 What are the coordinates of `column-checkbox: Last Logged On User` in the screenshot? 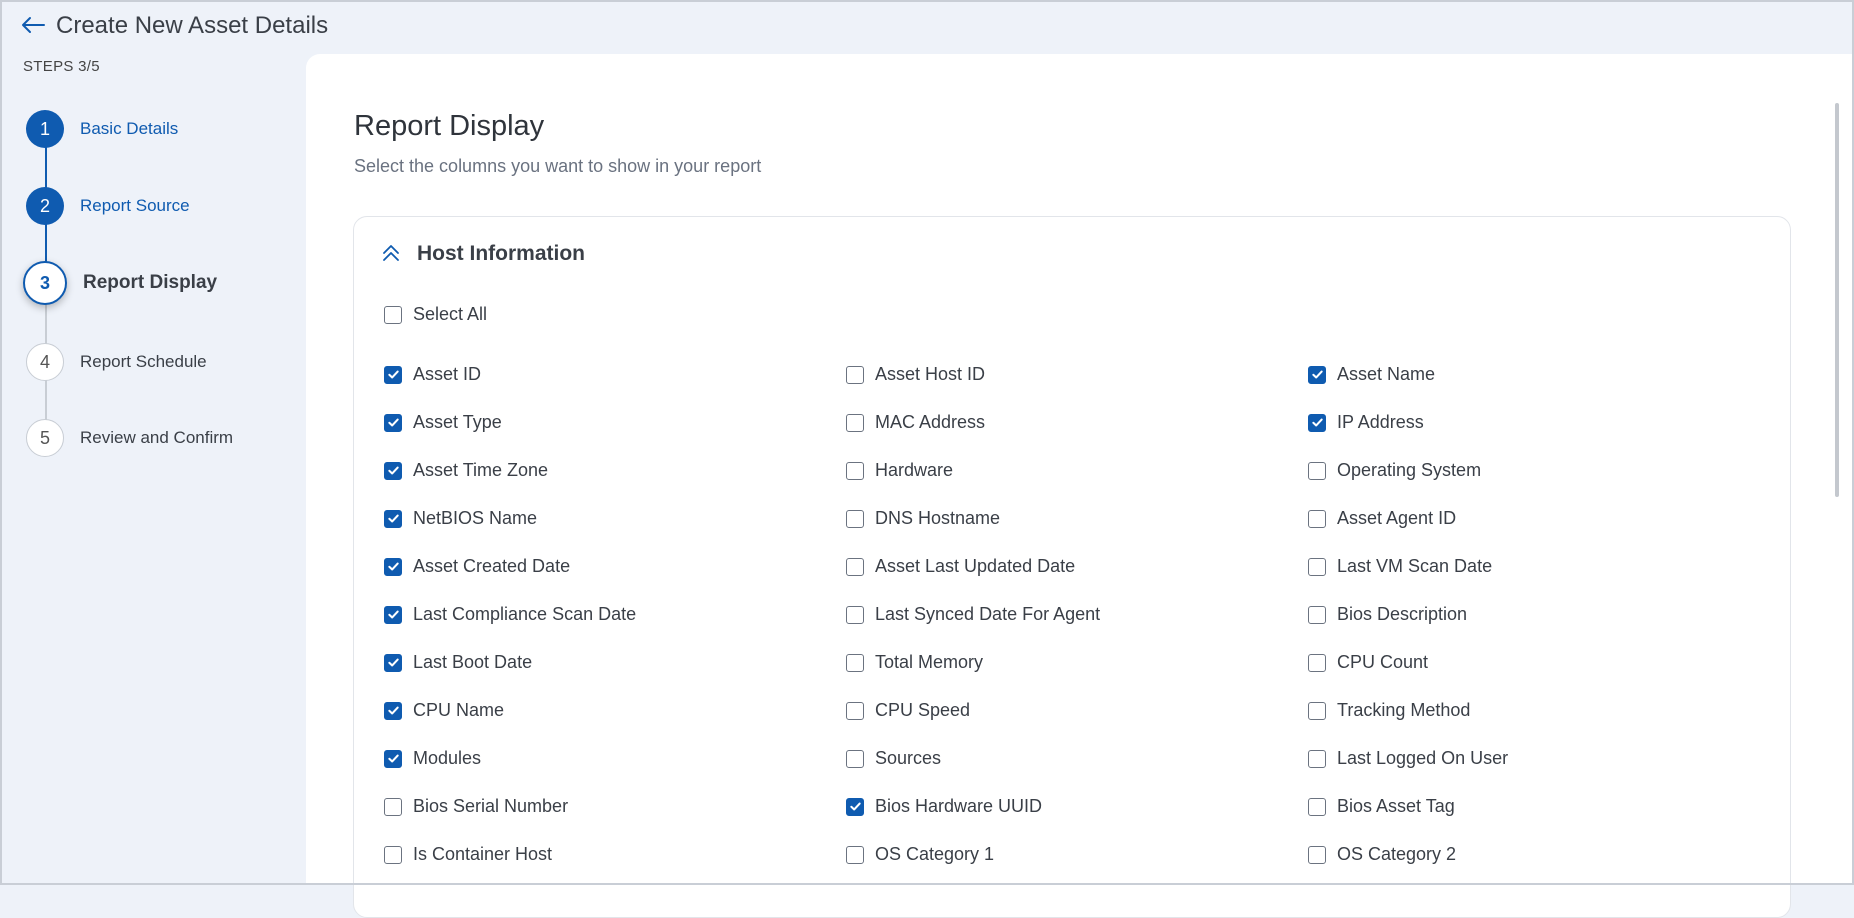 It's located at (1408, 758).